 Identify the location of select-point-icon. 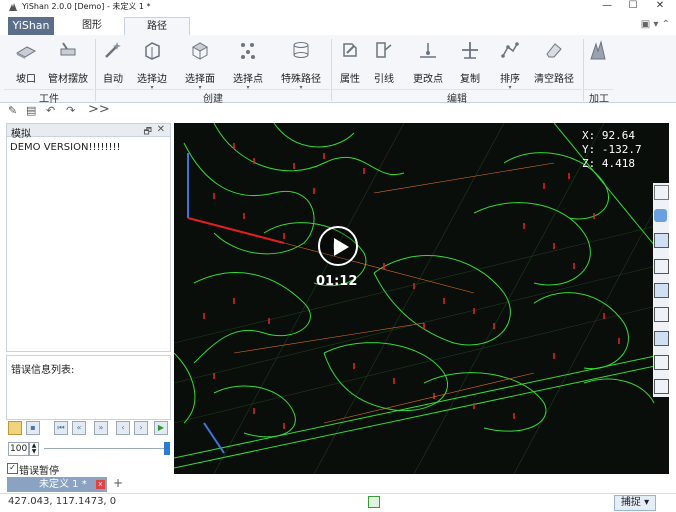
(248, 51).